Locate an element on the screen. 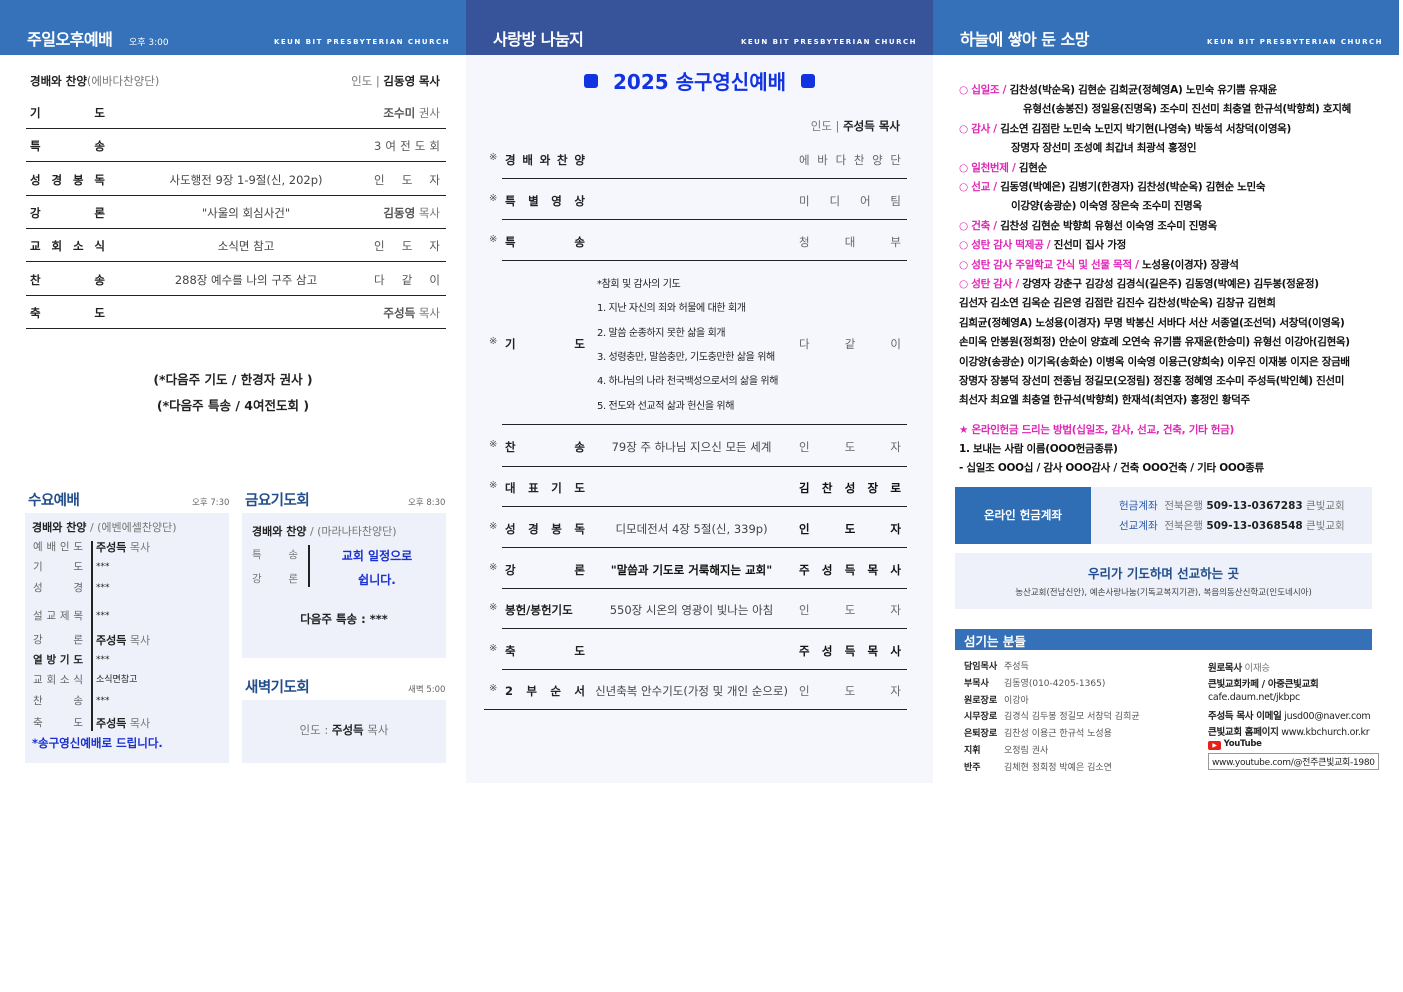 Image resolution: width=1403 pixels, height=992 pixels. account-number: 509-13-0367283 is located at coordinates (1254, 506).